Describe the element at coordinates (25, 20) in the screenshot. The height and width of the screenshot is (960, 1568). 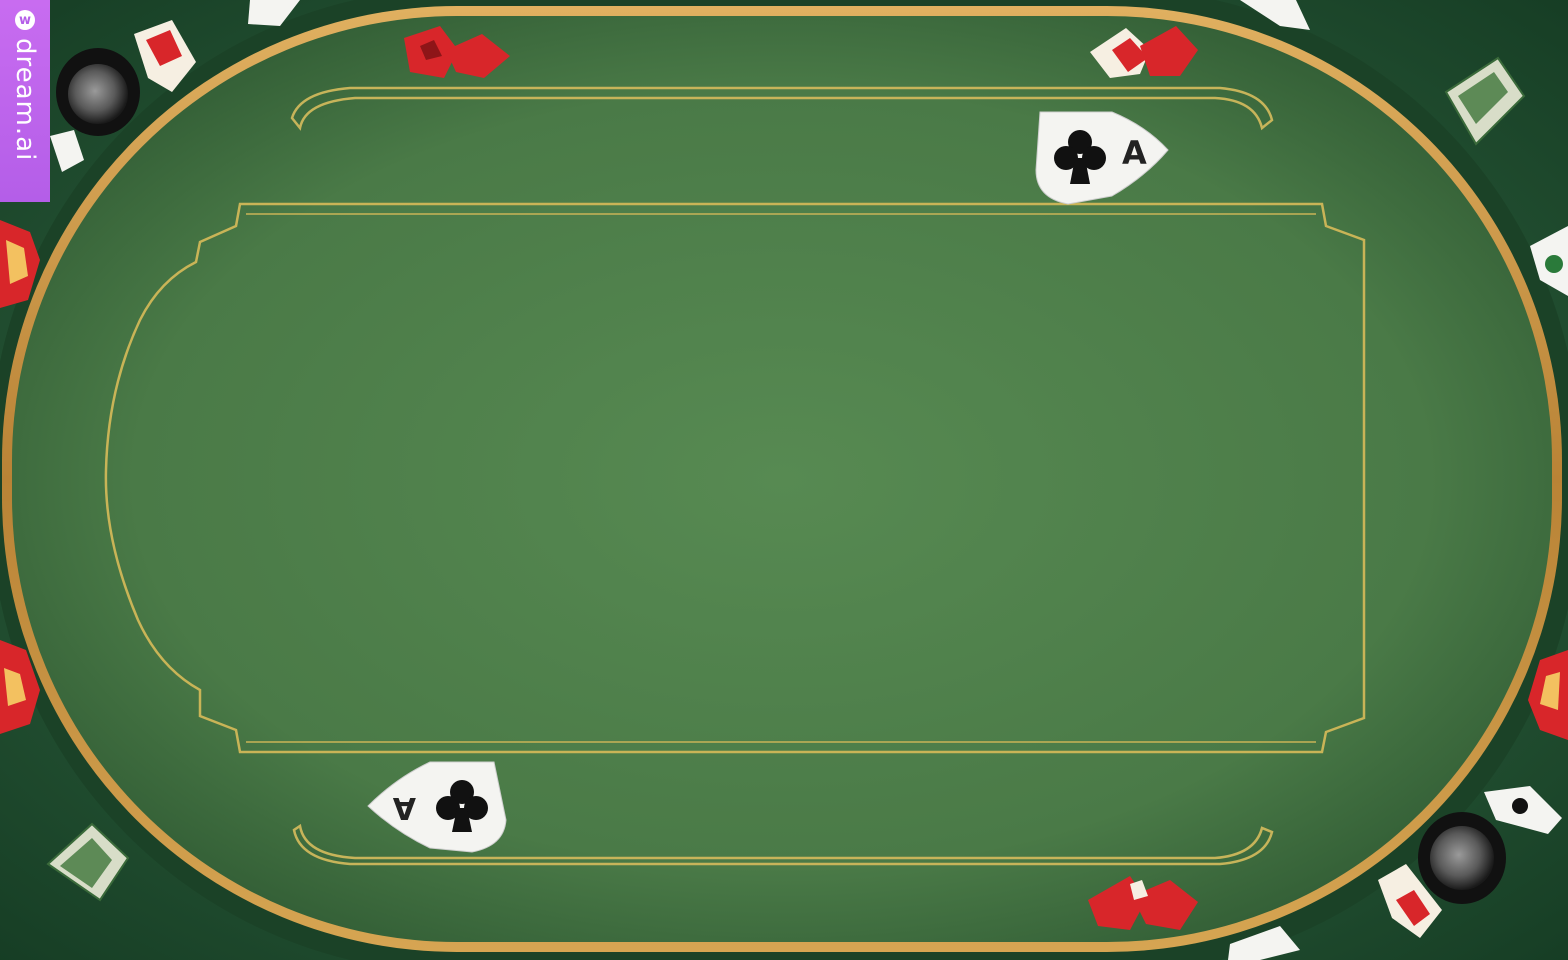
I see `dream-ai-logo-icon: w` at that location.